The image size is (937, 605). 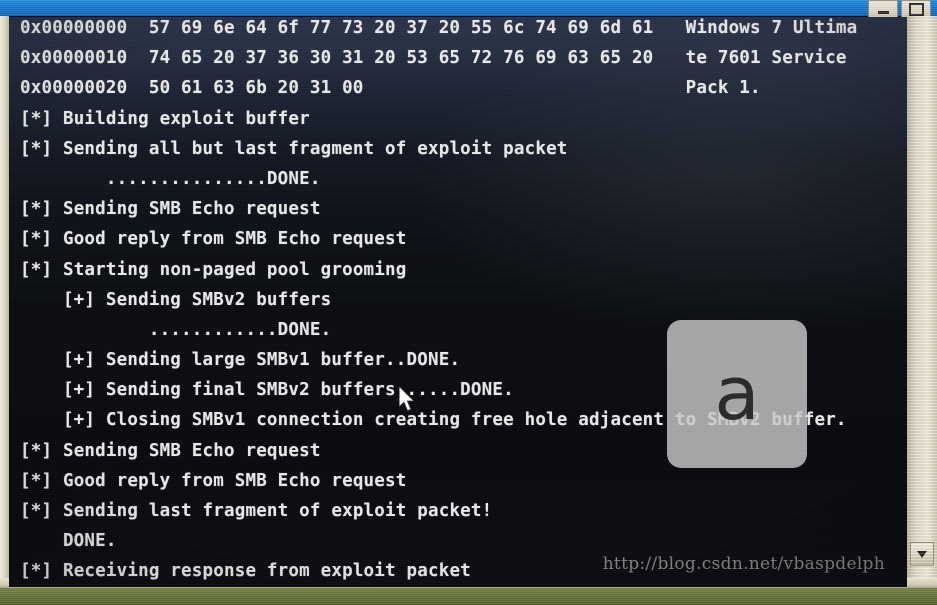 I want to click on watermark-text: http://blog.csdn.net/vbaspdelph, so click(x=743, y=563).